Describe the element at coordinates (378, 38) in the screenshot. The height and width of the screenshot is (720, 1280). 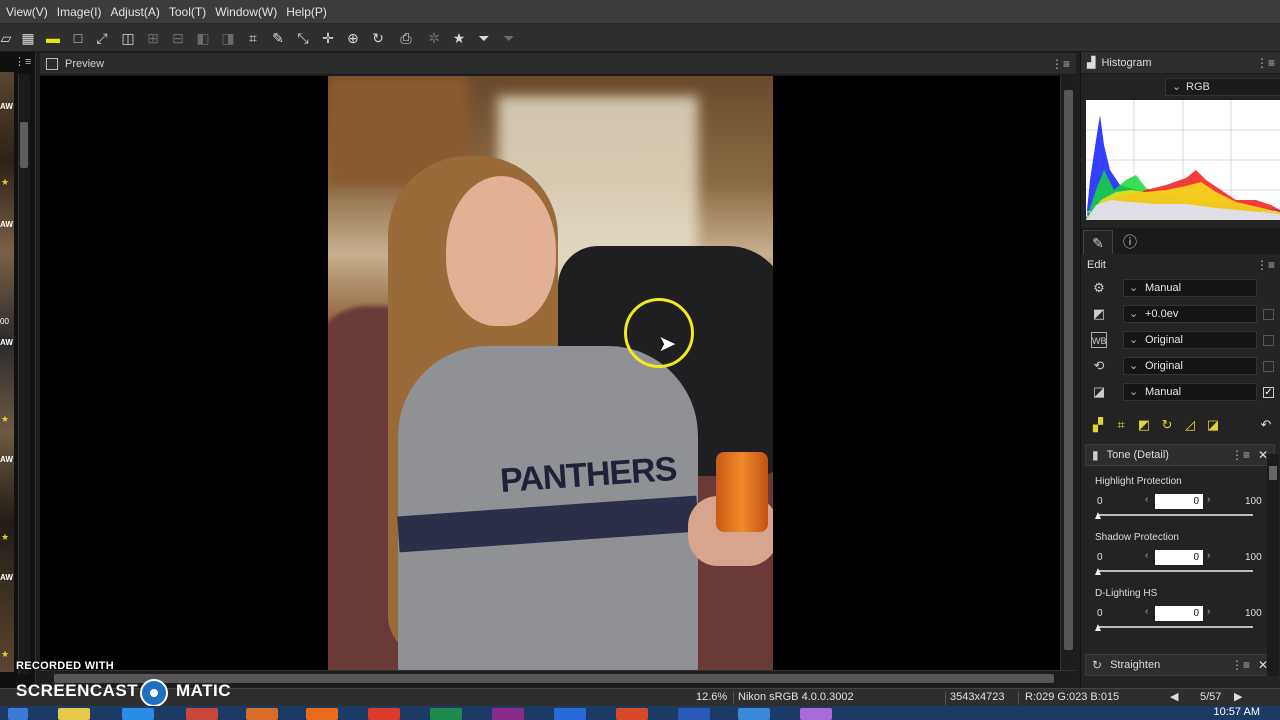
I see `rotate-icon: ↻` at that location.